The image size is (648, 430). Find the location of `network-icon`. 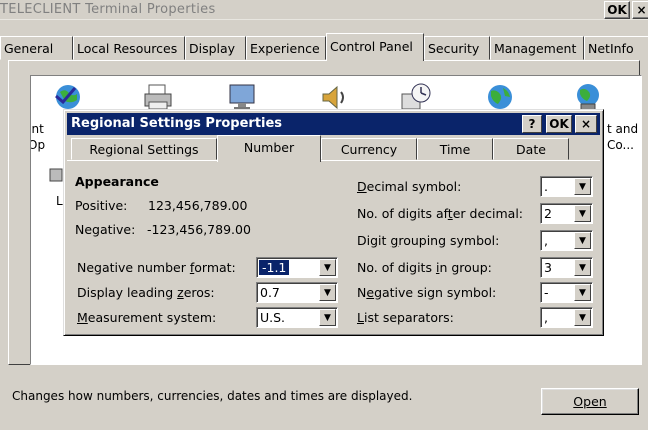

network-icon is located at coordinates (588, 97).